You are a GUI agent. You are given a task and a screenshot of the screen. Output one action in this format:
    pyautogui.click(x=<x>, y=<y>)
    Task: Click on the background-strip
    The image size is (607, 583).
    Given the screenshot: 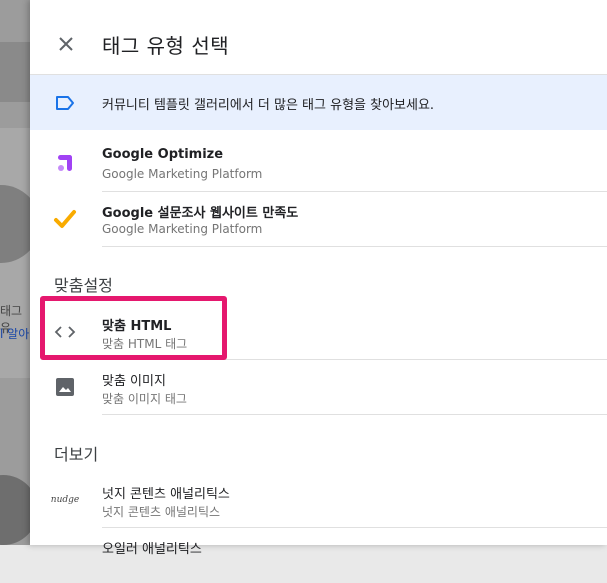 What is the action you would take?
    pyautogui.click(x=15, y=72)
    